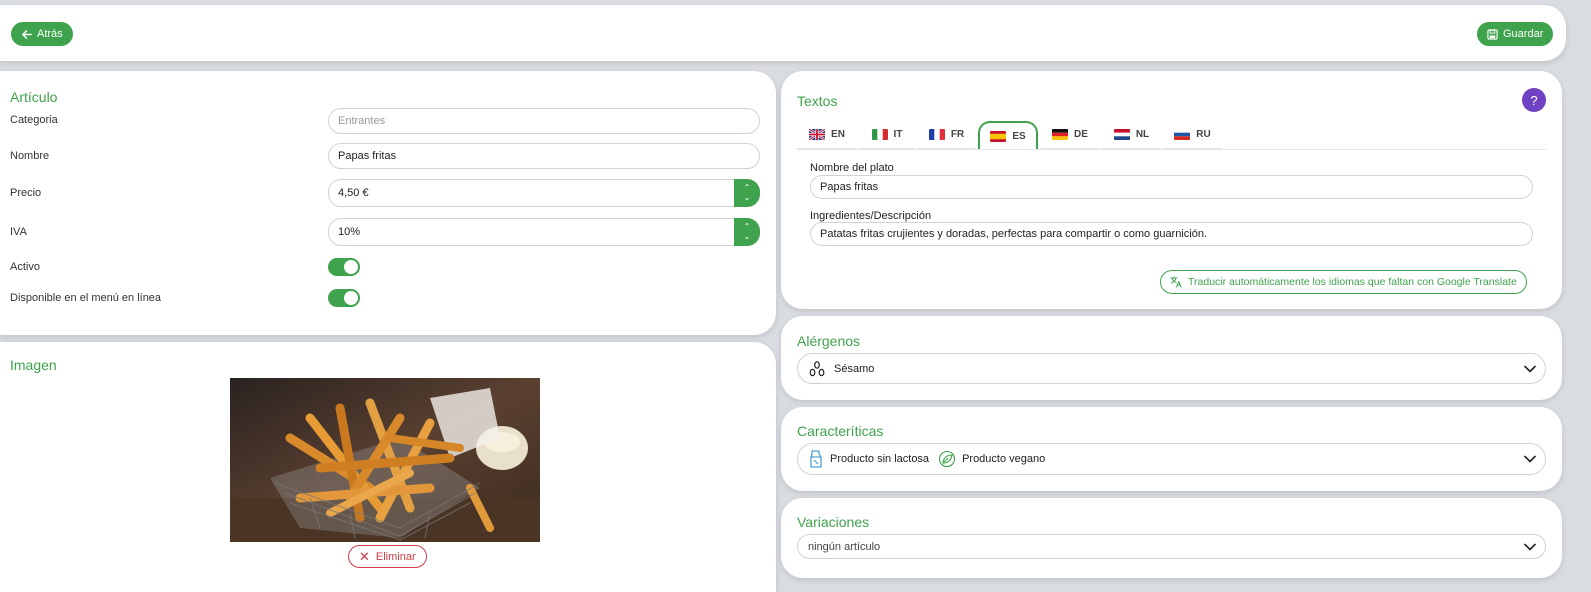 This screenshot has width=1591, height=592. Describe the element at coordinates (27, 34) in the screenshot. I see `arrow-left-icon` at that location.